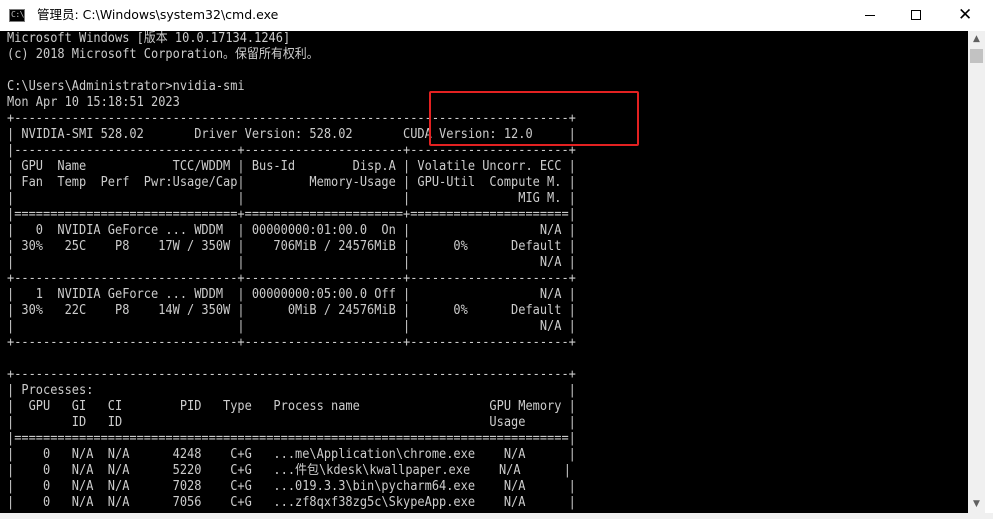  Describe the element at coordinates (976, 504) in the screenshot. I see `scroll-down-arrow-icon: ▼` at that location.